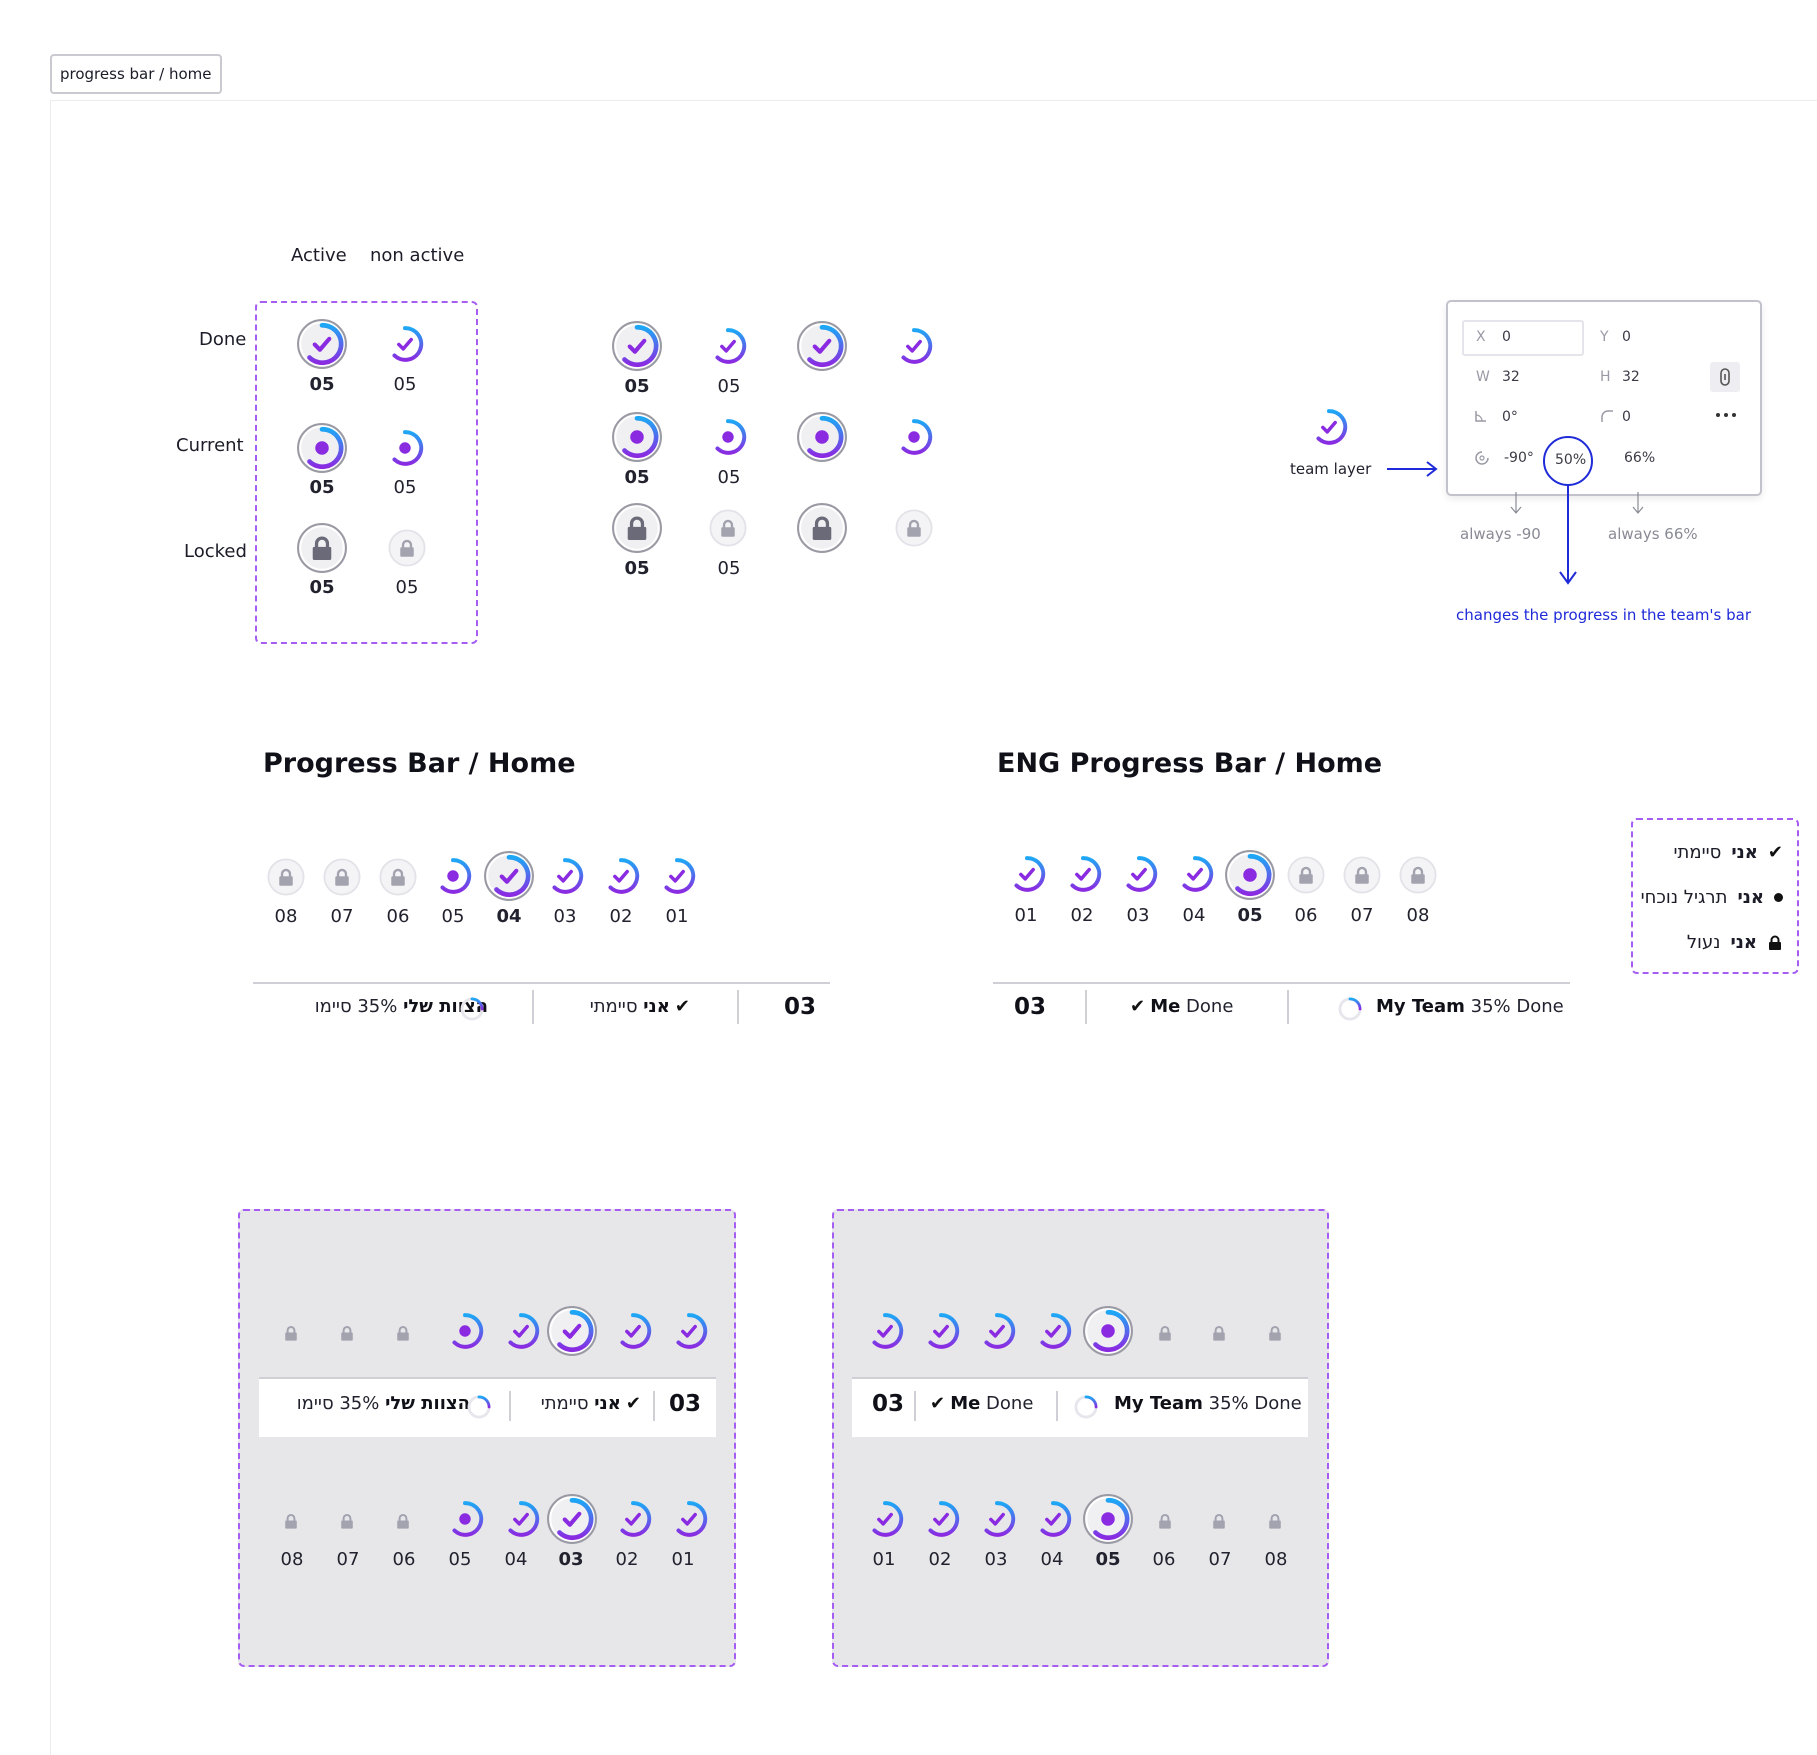 The image size is (1817, 1755). I want to click on row-locked-label: Locked, so click(215, 551).